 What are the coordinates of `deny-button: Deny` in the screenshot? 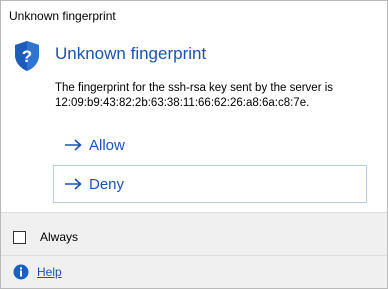 It's located at (210, 184).